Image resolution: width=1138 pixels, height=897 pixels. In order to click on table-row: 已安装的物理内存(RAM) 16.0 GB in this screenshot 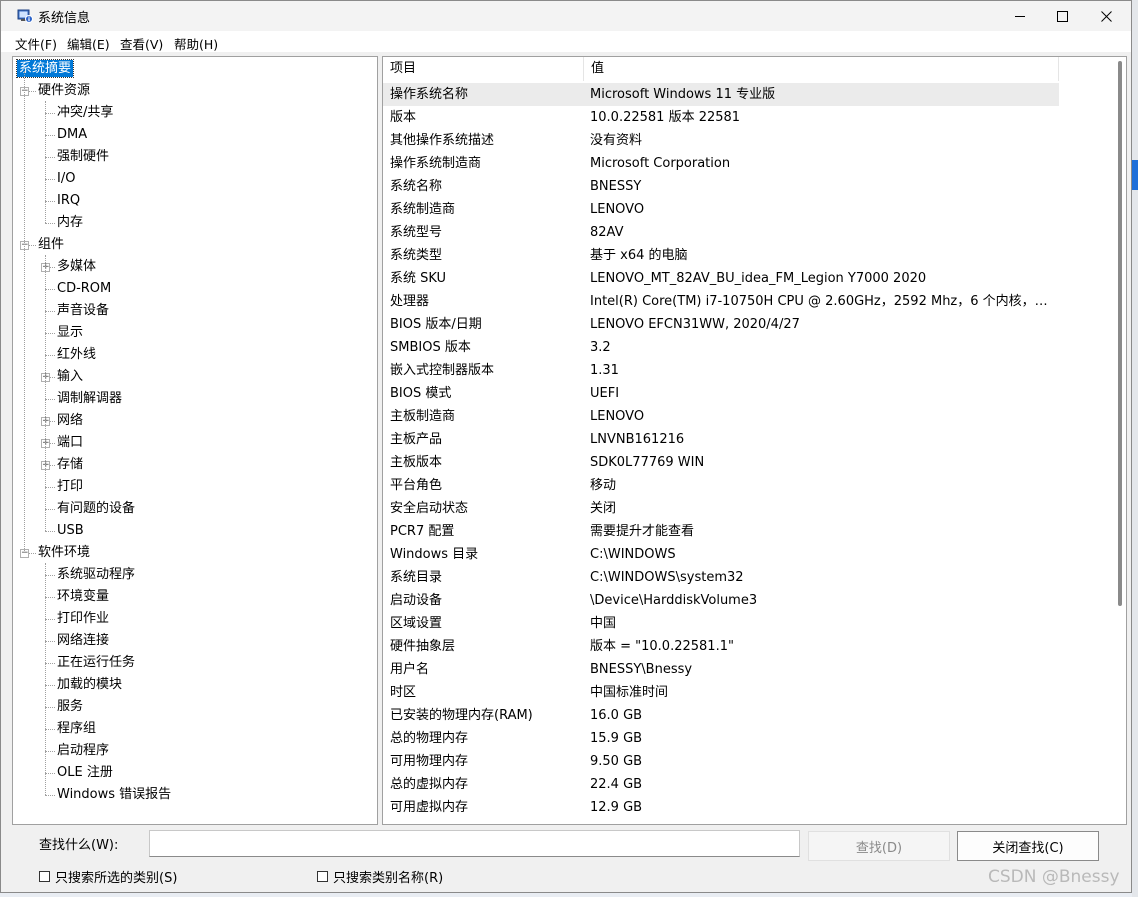, I will do `click(721, 715)`.